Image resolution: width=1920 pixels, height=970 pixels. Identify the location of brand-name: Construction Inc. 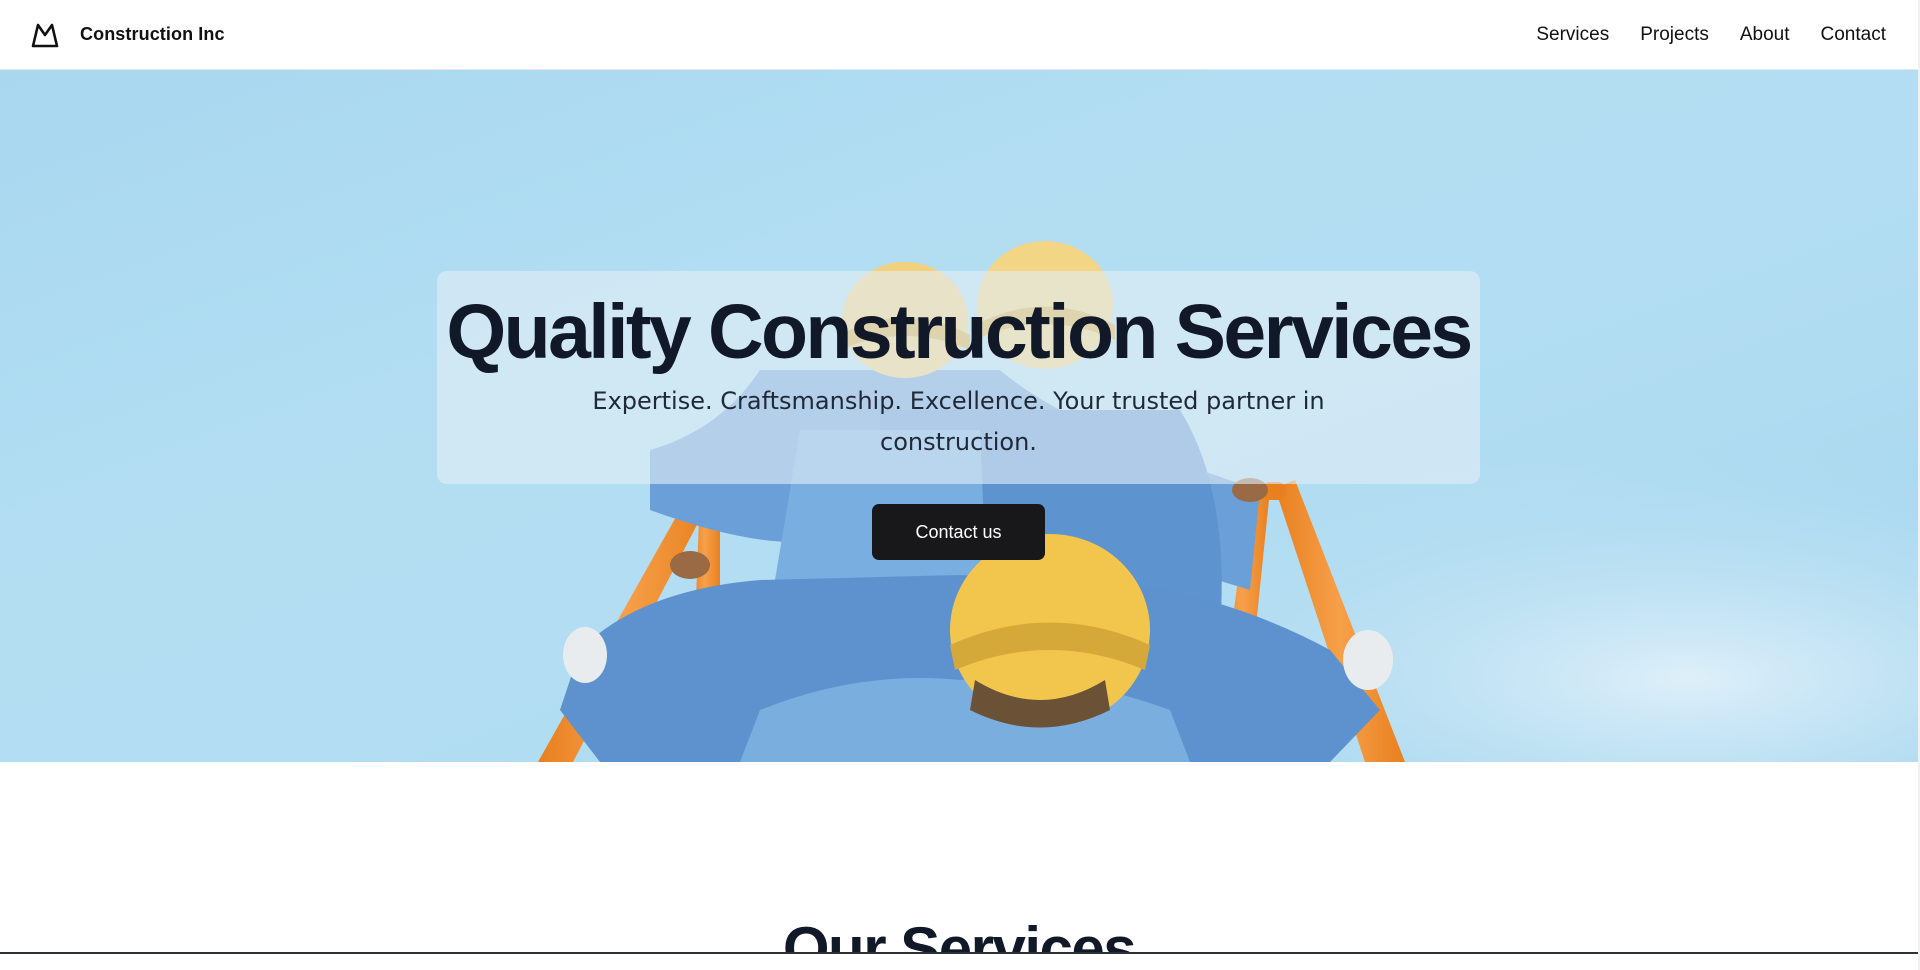
(152, 34).